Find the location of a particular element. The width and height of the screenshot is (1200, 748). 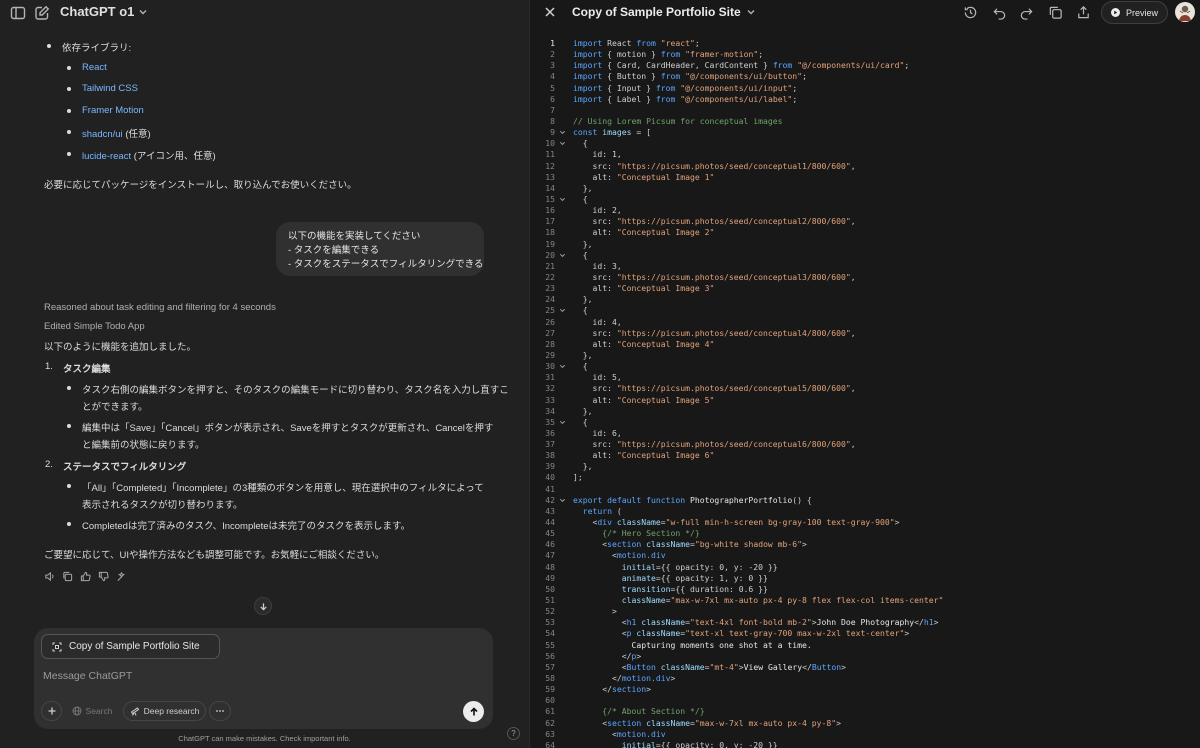

code-line: 24 }, is located at coordinates (865, 299).